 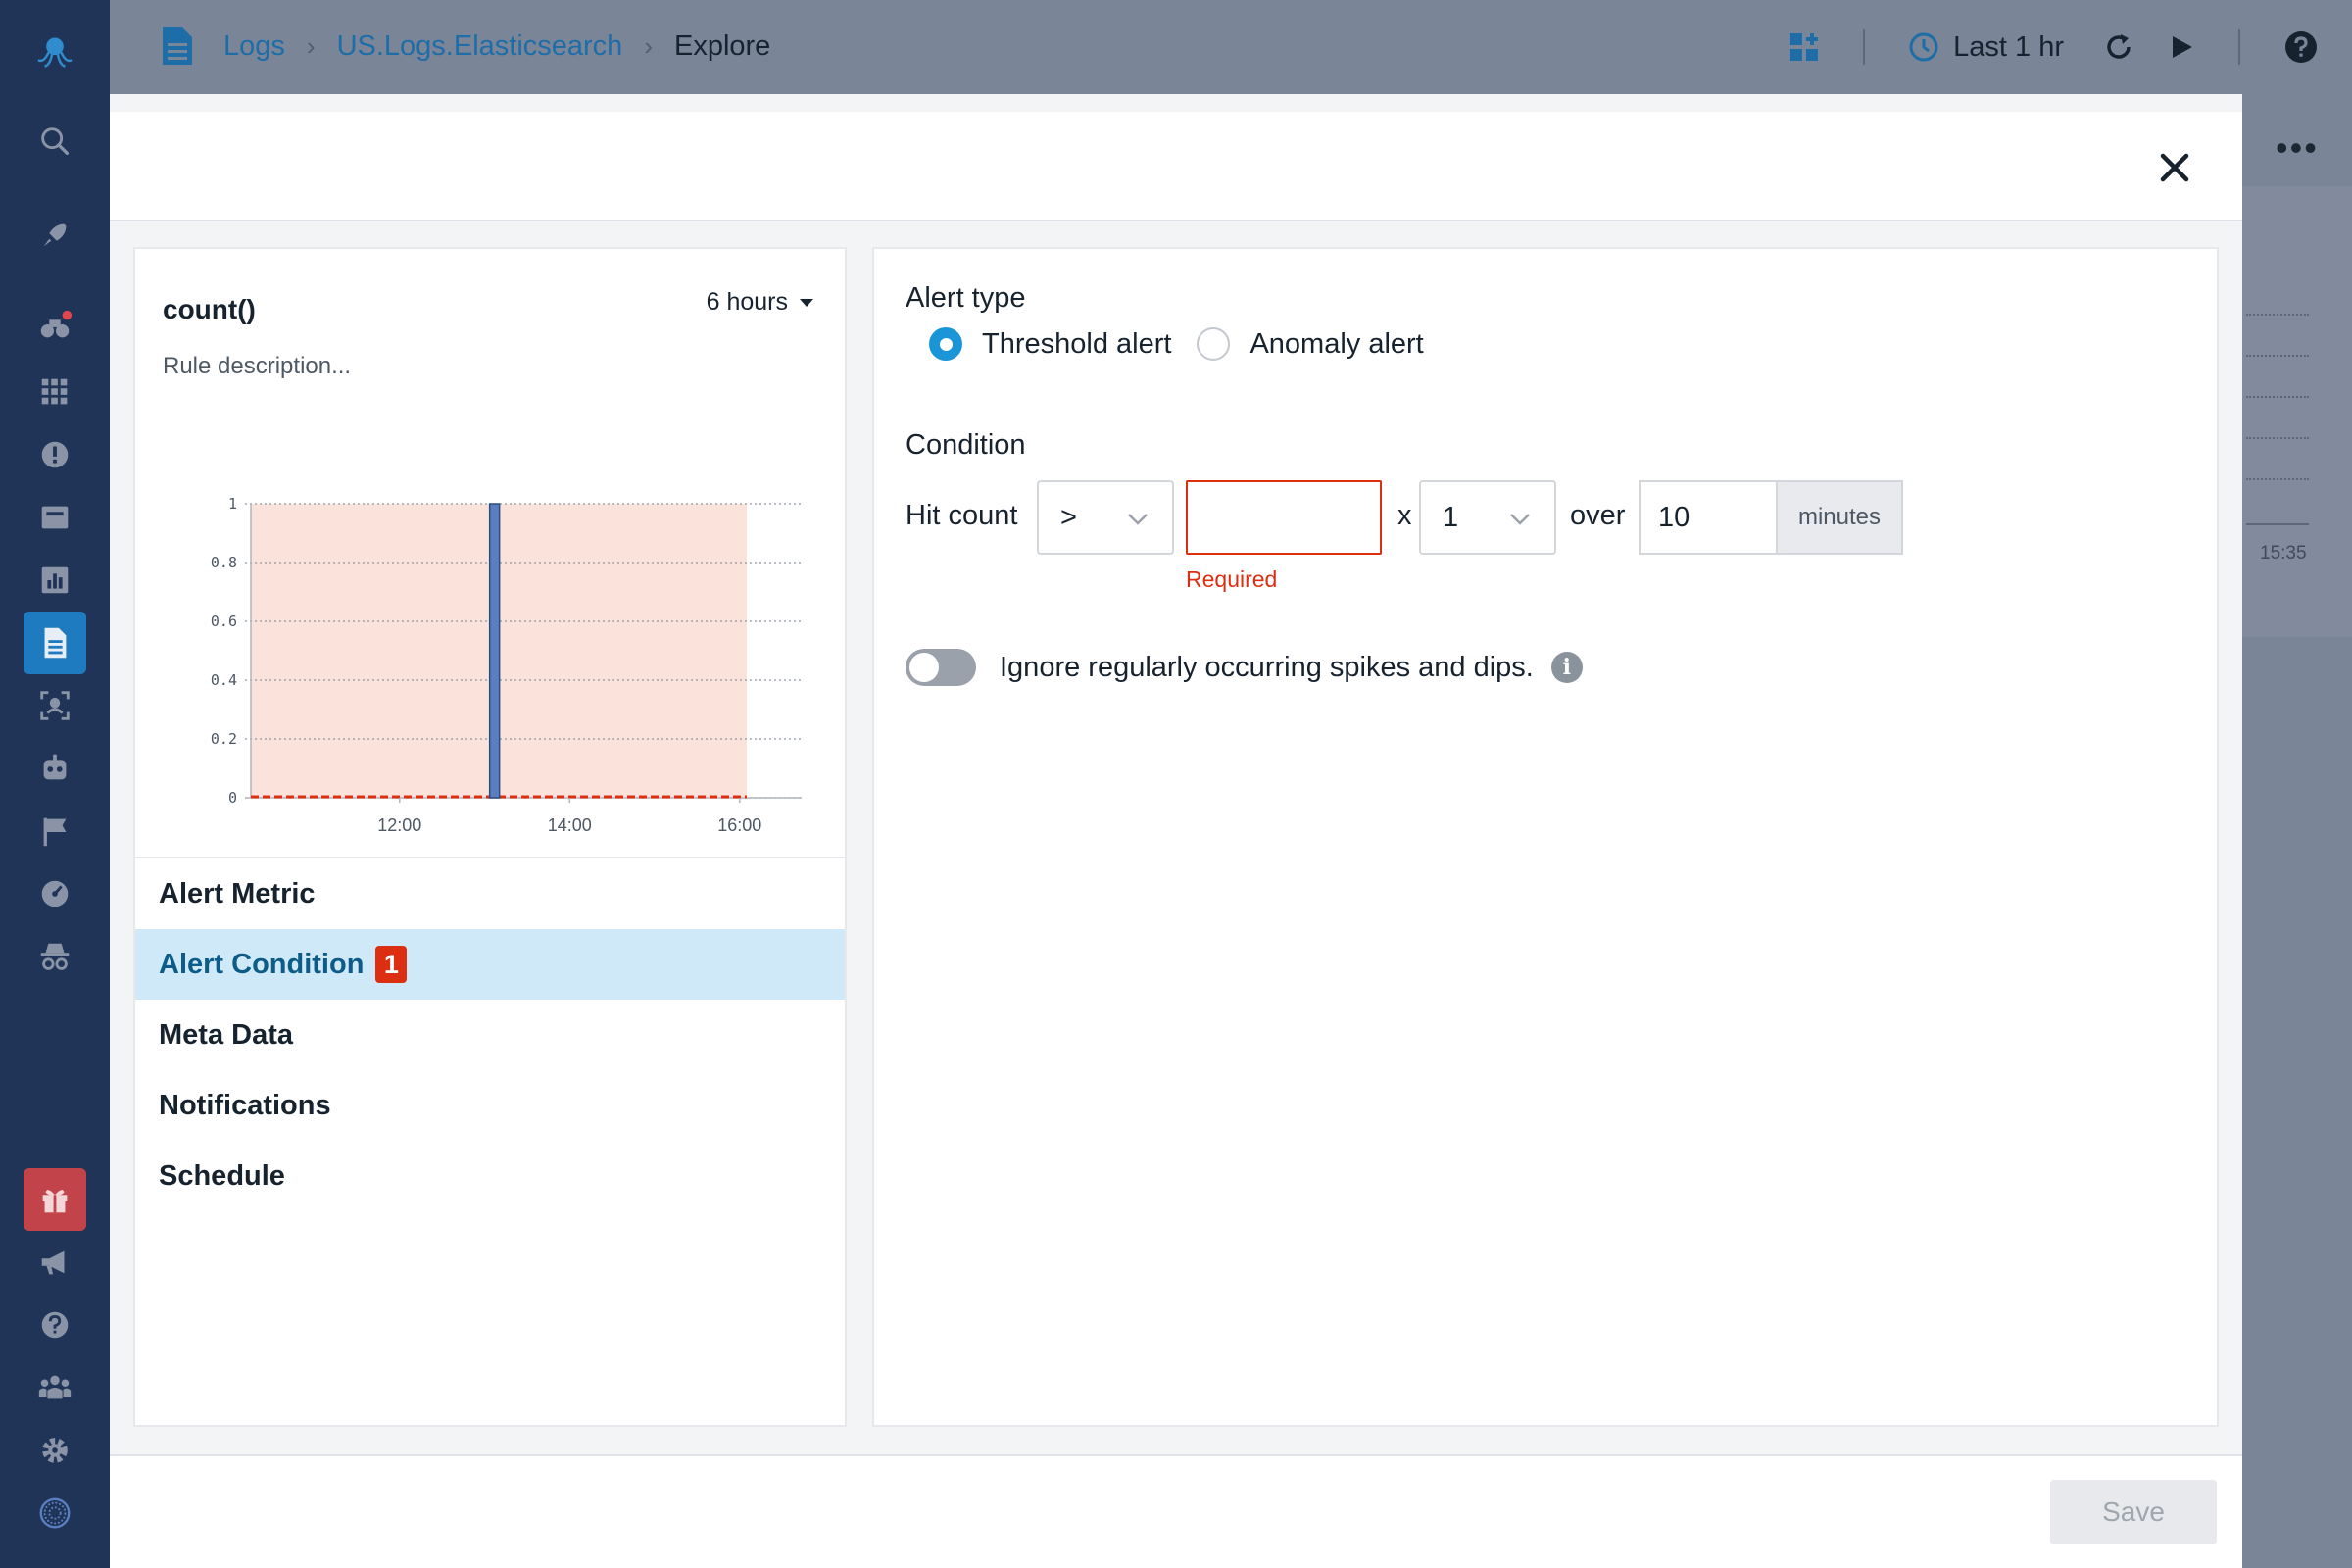 What do you see at coordinates (254, 47) in the screenshot?
I see `breadcrumb-link-logs: Logs` at bounding box center [254, 47].